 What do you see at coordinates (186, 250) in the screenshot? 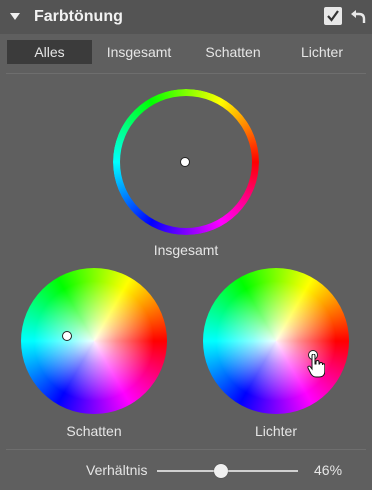
I see `insgesamt-label: Insgesamt` at bounding box center [186, 250].